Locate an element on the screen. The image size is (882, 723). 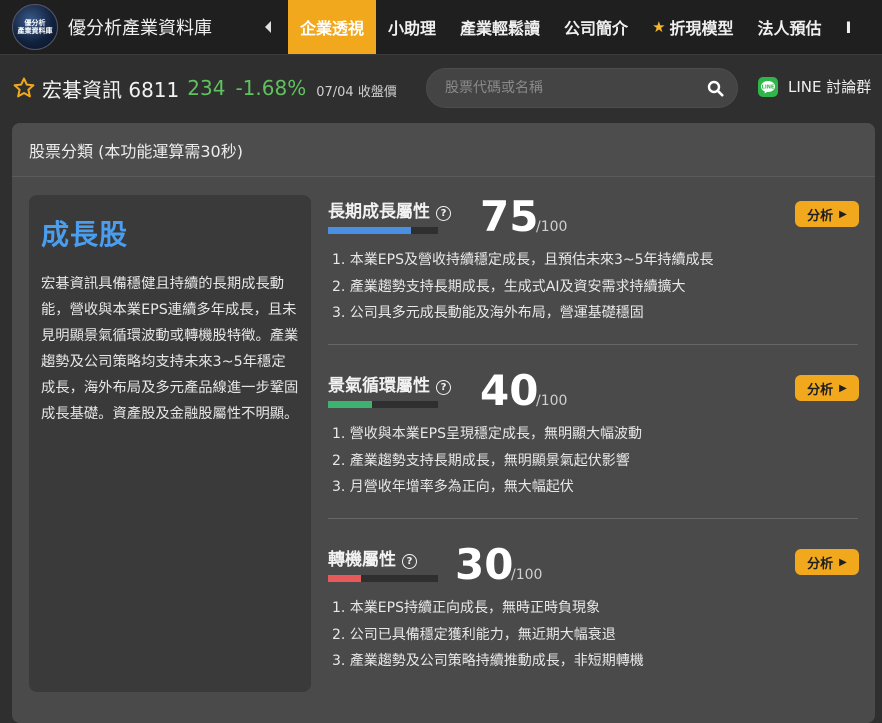
attribute-name: 景氣循環屬性? is located at coordinates (389, 383).